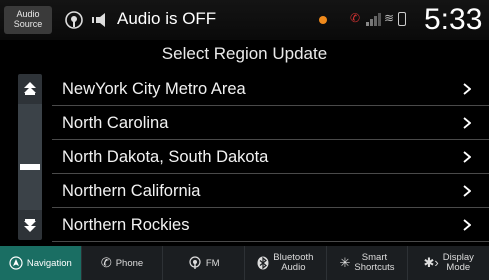  What do you see at coordinates (74, 20) in the screenshot?
I see `podcast-icon` at bounding box center [74, 20].